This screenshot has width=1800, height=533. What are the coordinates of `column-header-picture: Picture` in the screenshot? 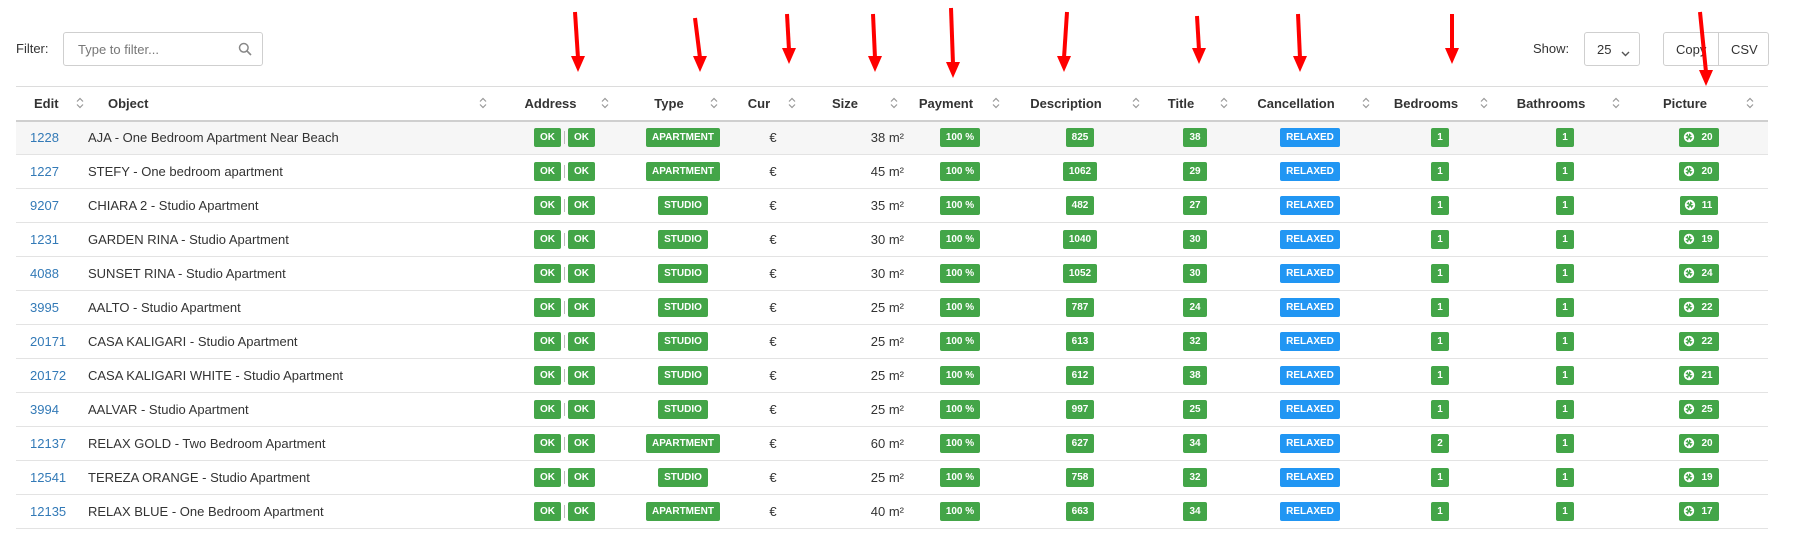 It's located at (1699, 104).